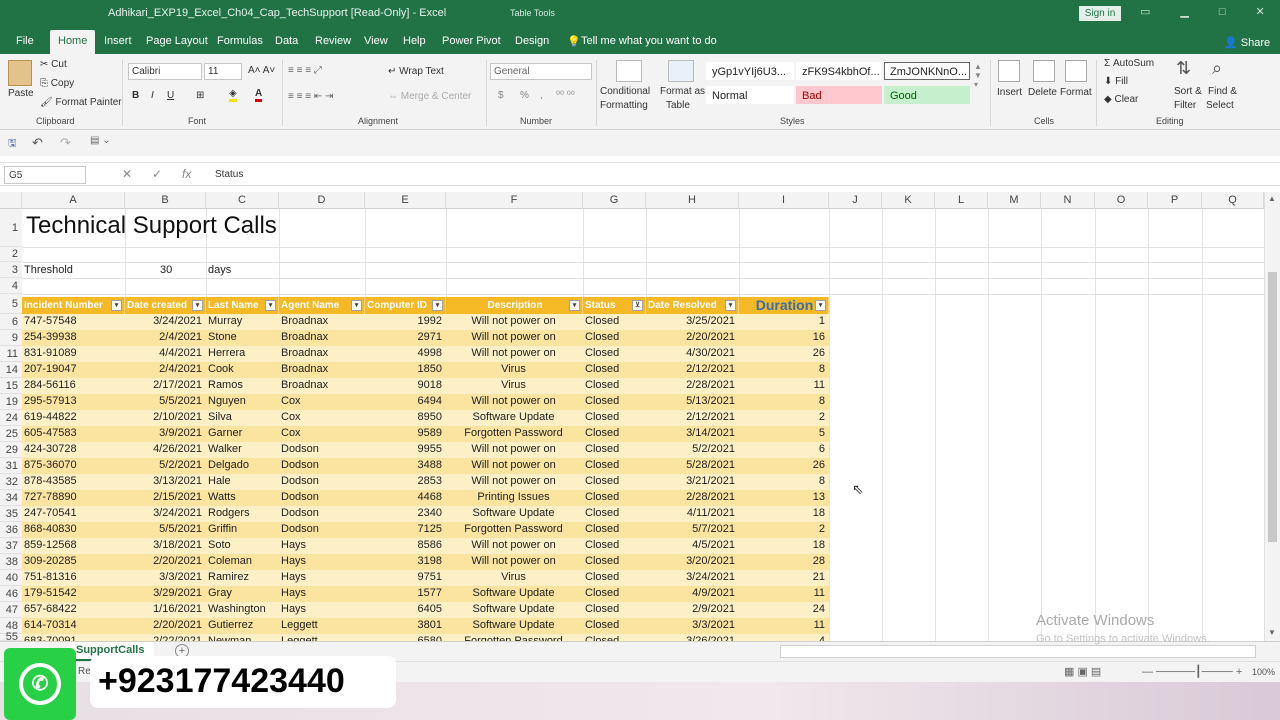  What do you see at coordinates (927, 95) in the screenshot?
I see `style-good: Good` at bounding box center [927, 95].